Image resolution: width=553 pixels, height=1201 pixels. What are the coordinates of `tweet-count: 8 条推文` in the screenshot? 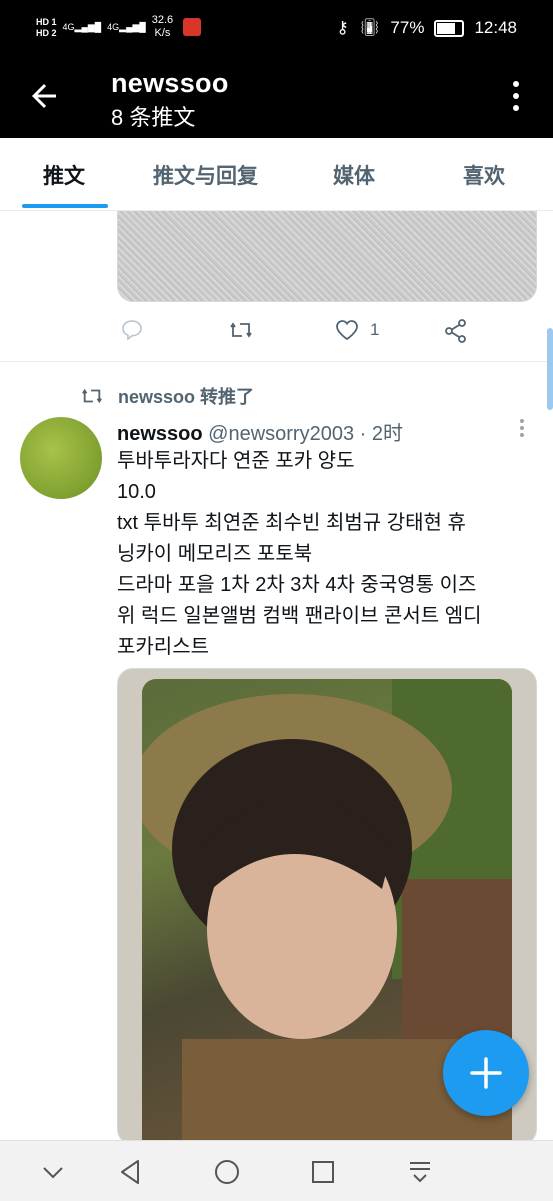 It's located at (153, 117).